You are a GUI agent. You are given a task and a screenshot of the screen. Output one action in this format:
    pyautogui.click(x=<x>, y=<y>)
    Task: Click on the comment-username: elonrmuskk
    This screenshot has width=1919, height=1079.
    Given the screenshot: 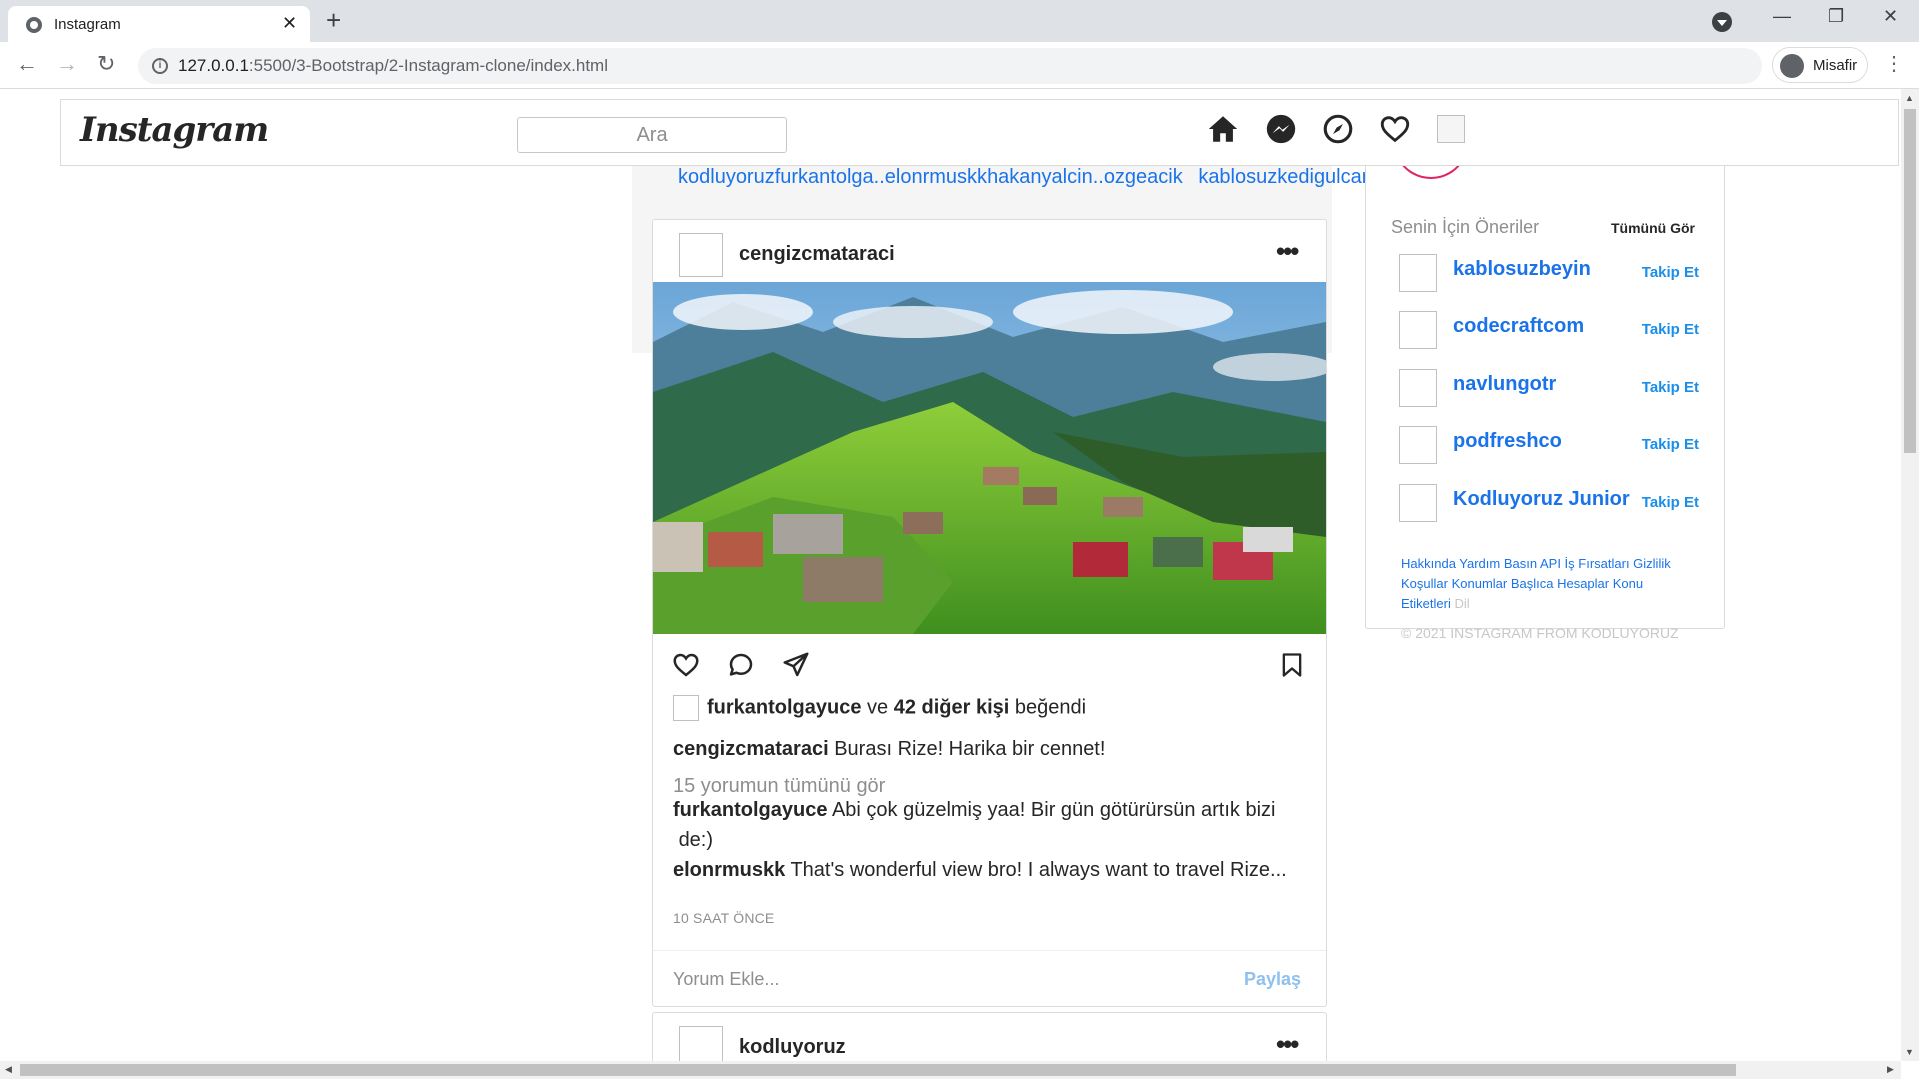 What is the action you would take?
    pyautogui.click(x=729, y=870)
    